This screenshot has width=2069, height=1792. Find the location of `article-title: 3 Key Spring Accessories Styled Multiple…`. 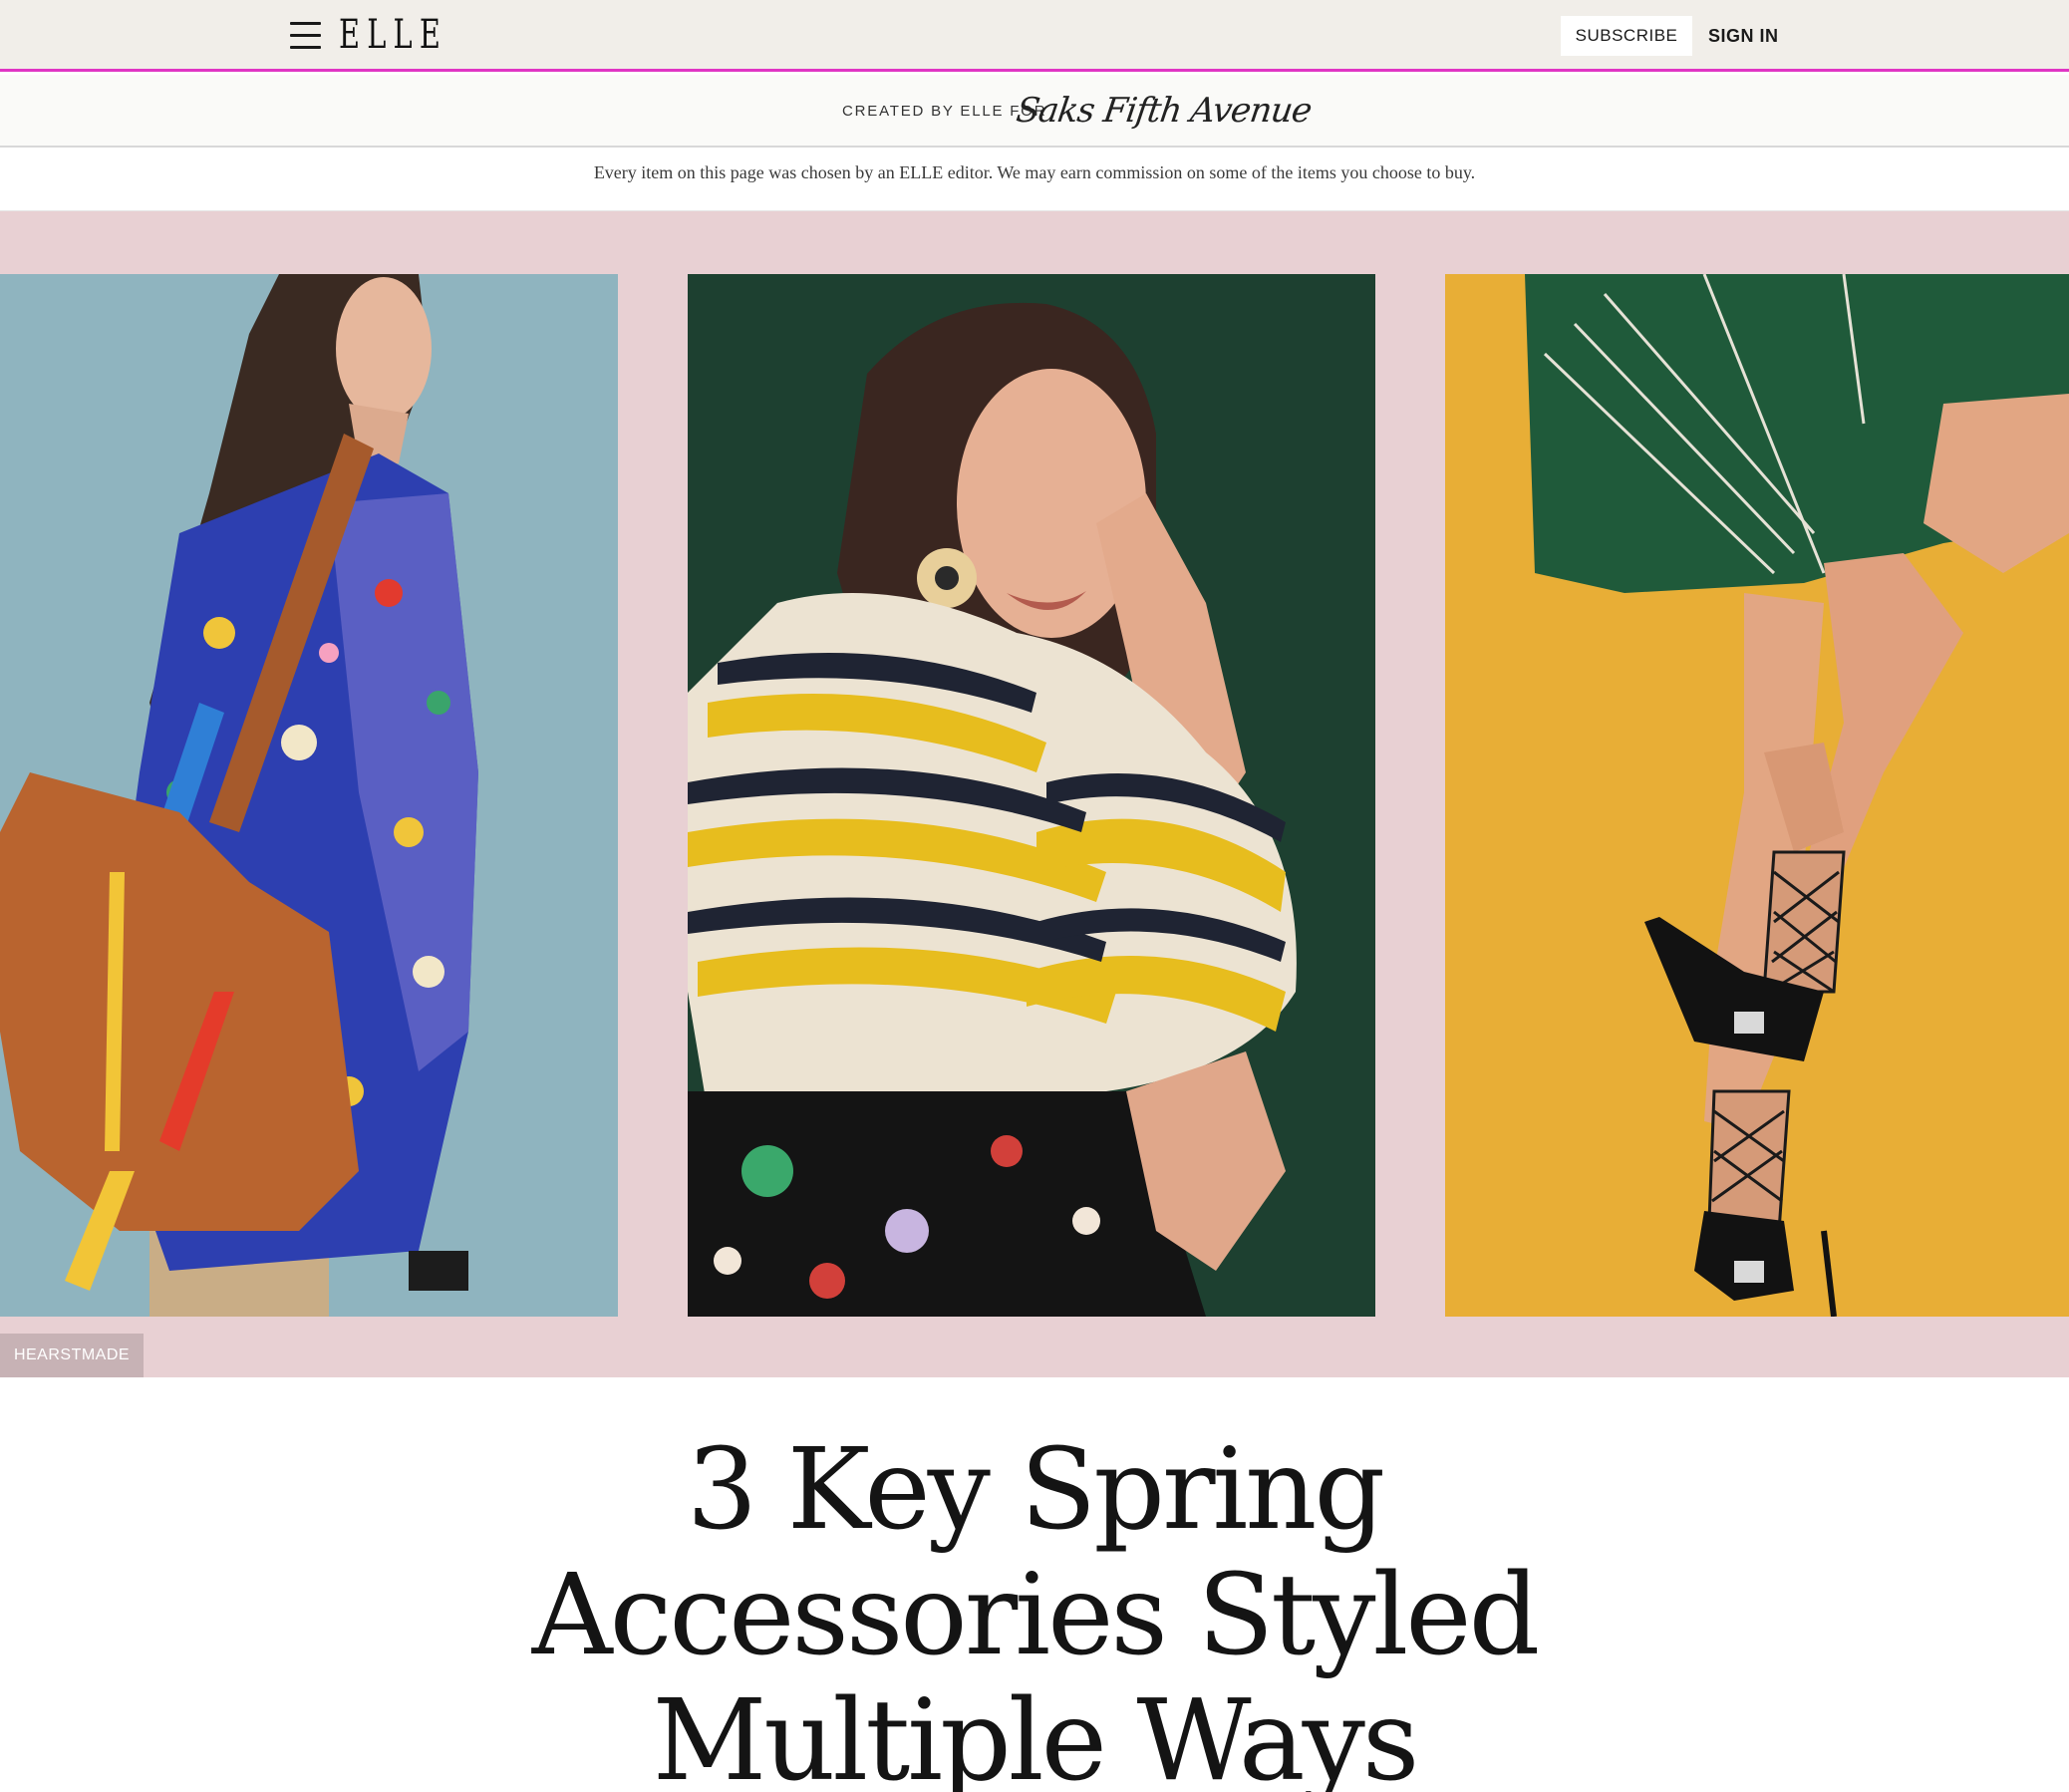

article-title: 3 Key Spring Accessories Styled Multiple… is located at coordinates (1036, 1608).